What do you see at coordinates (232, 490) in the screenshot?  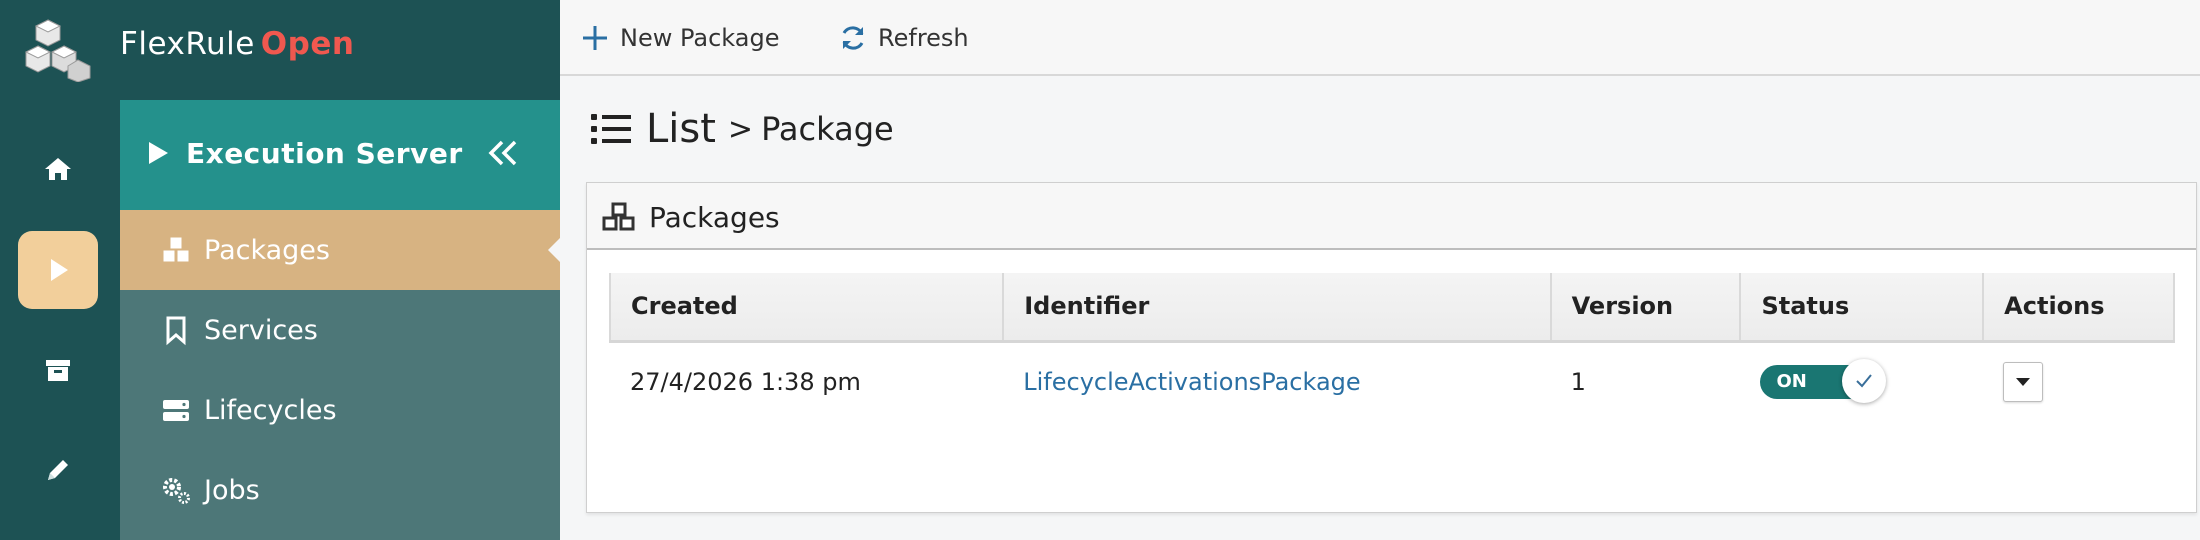 I see `subnav-item-label: Jobs` at bounding box center [232, 490].